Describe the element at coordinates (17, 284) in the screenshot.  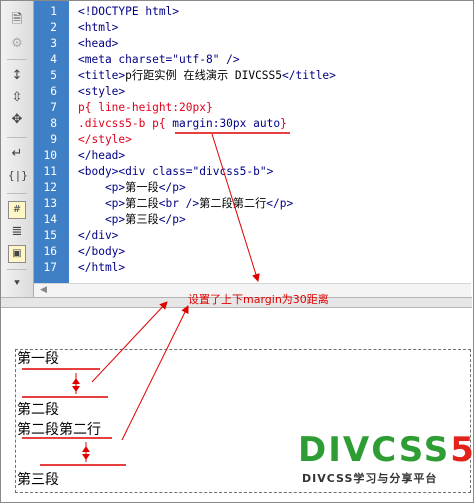
I see `chevron-down-icon: ⯆` at that location.